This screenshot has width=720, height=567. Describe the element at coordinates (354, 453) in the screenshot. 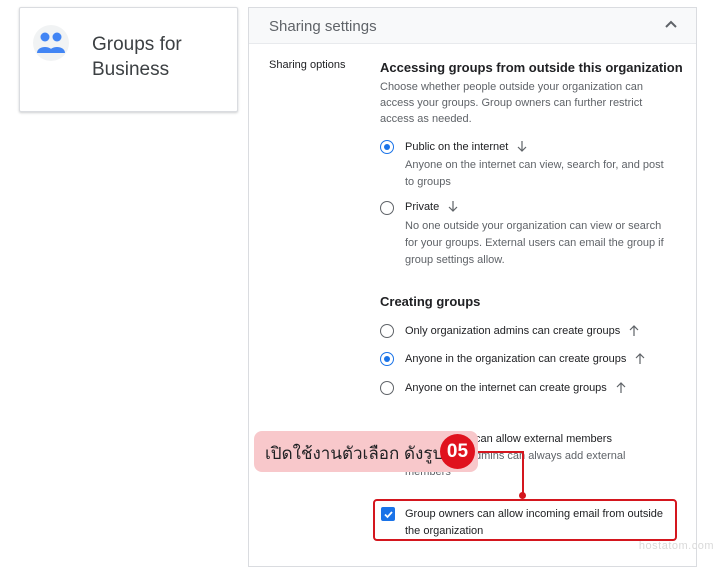

I see `callout-text: เปิดใช้งานตัวเลือก ดังรูป` at that location.